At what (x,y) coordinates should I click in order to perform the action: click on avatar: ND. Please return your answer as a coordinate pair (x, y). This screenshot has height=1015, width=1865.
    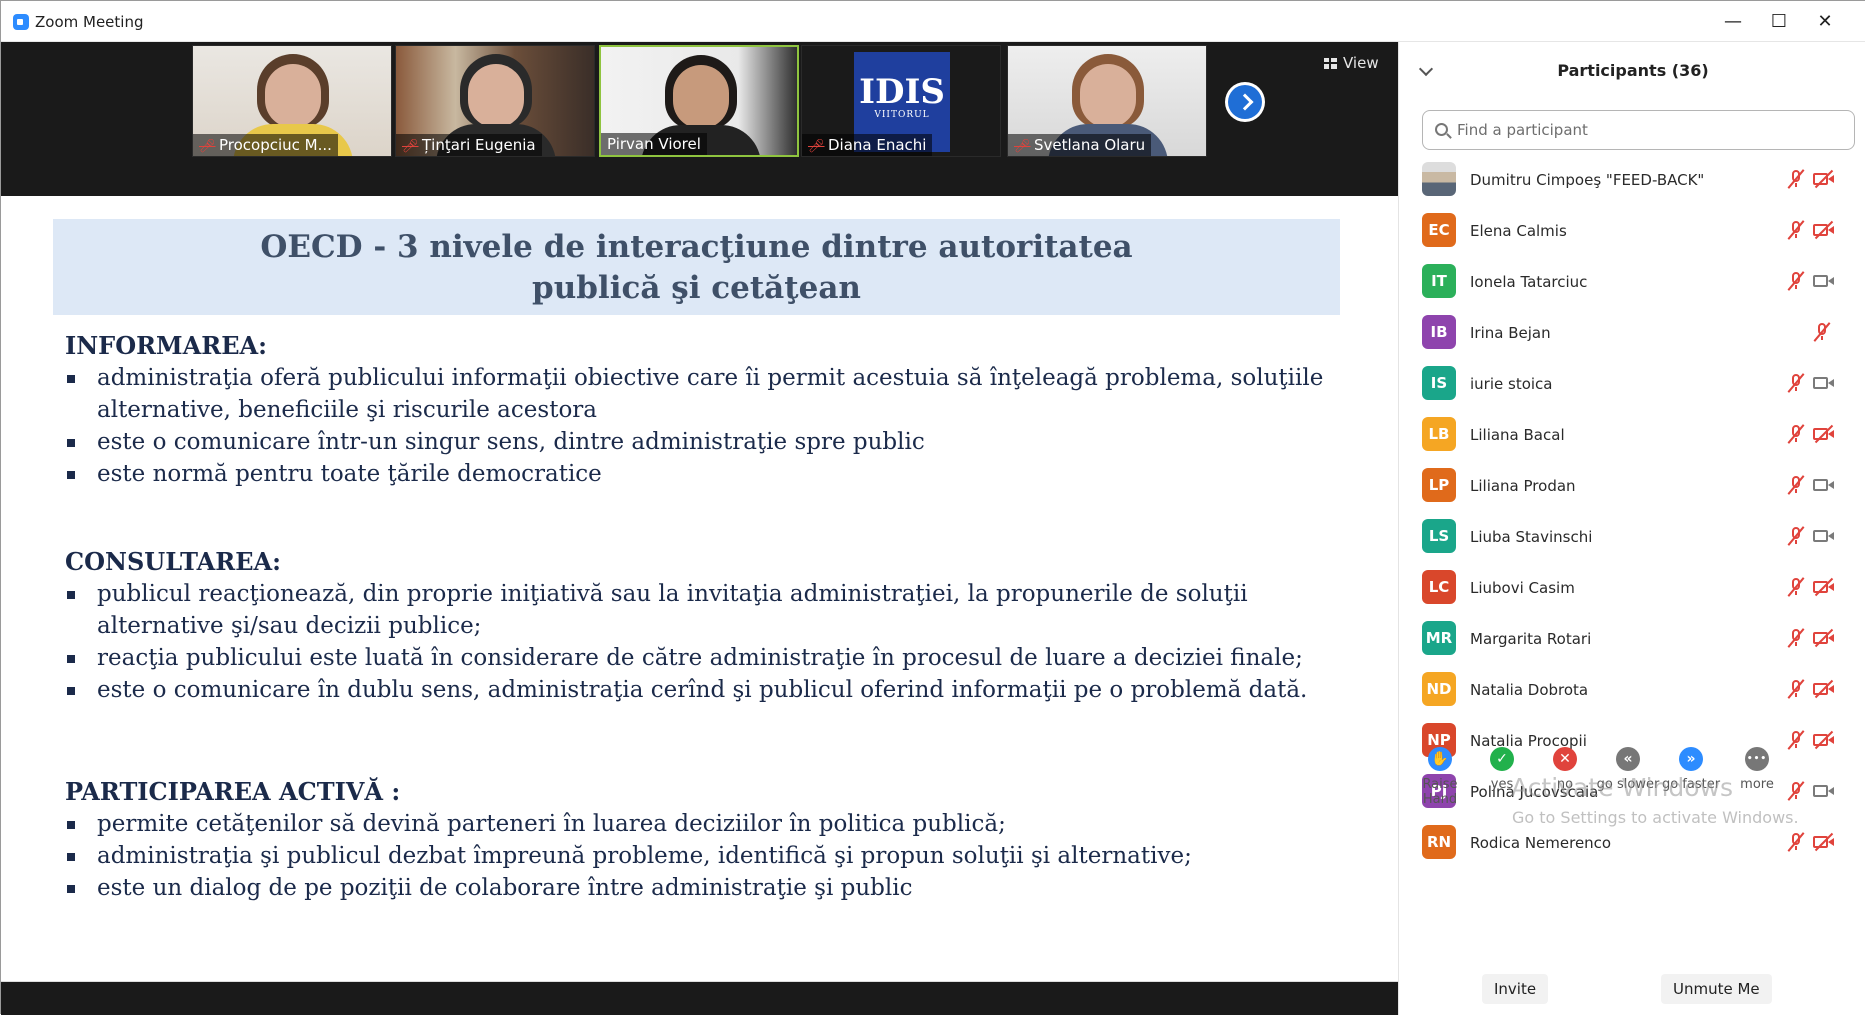
    Looking at the image, I should click on (1439, 689).